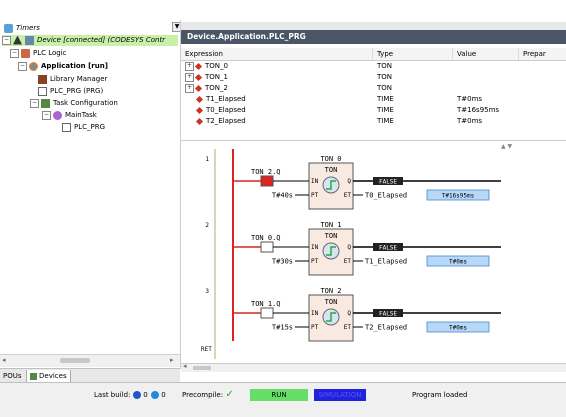 The height and width of the screenshot is (417, 566). I want to click on fb-instance-name: TON_2, so click(330, 291).